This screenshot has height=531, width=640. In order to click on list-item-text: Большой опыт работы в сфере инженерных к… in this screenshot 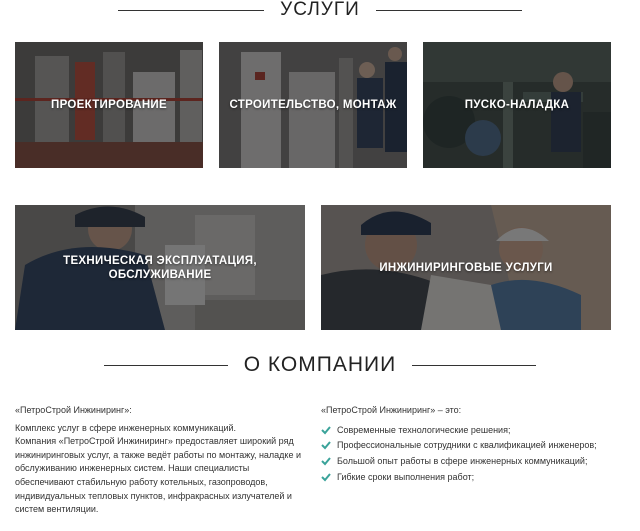, I will do `click(462, 460)`.